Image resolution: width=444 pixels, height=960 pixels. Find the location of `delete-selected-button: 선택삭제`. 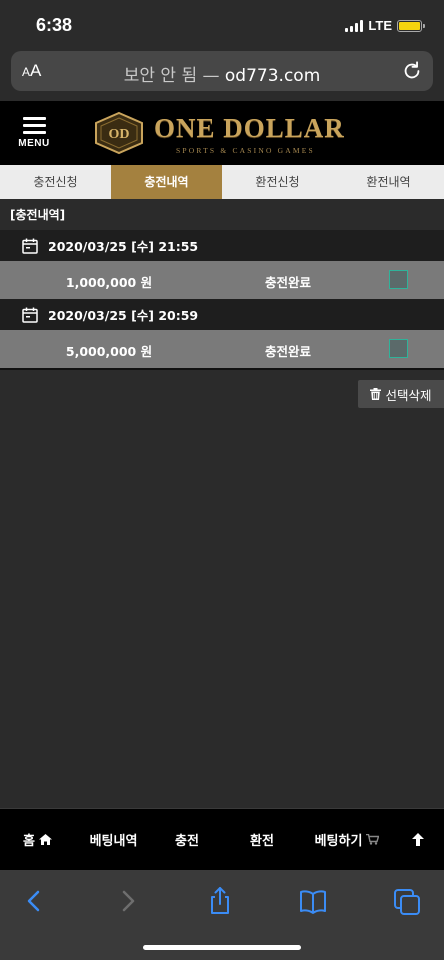

delete-selected-button: 선택삭제 is located at coordinates (401, 394).